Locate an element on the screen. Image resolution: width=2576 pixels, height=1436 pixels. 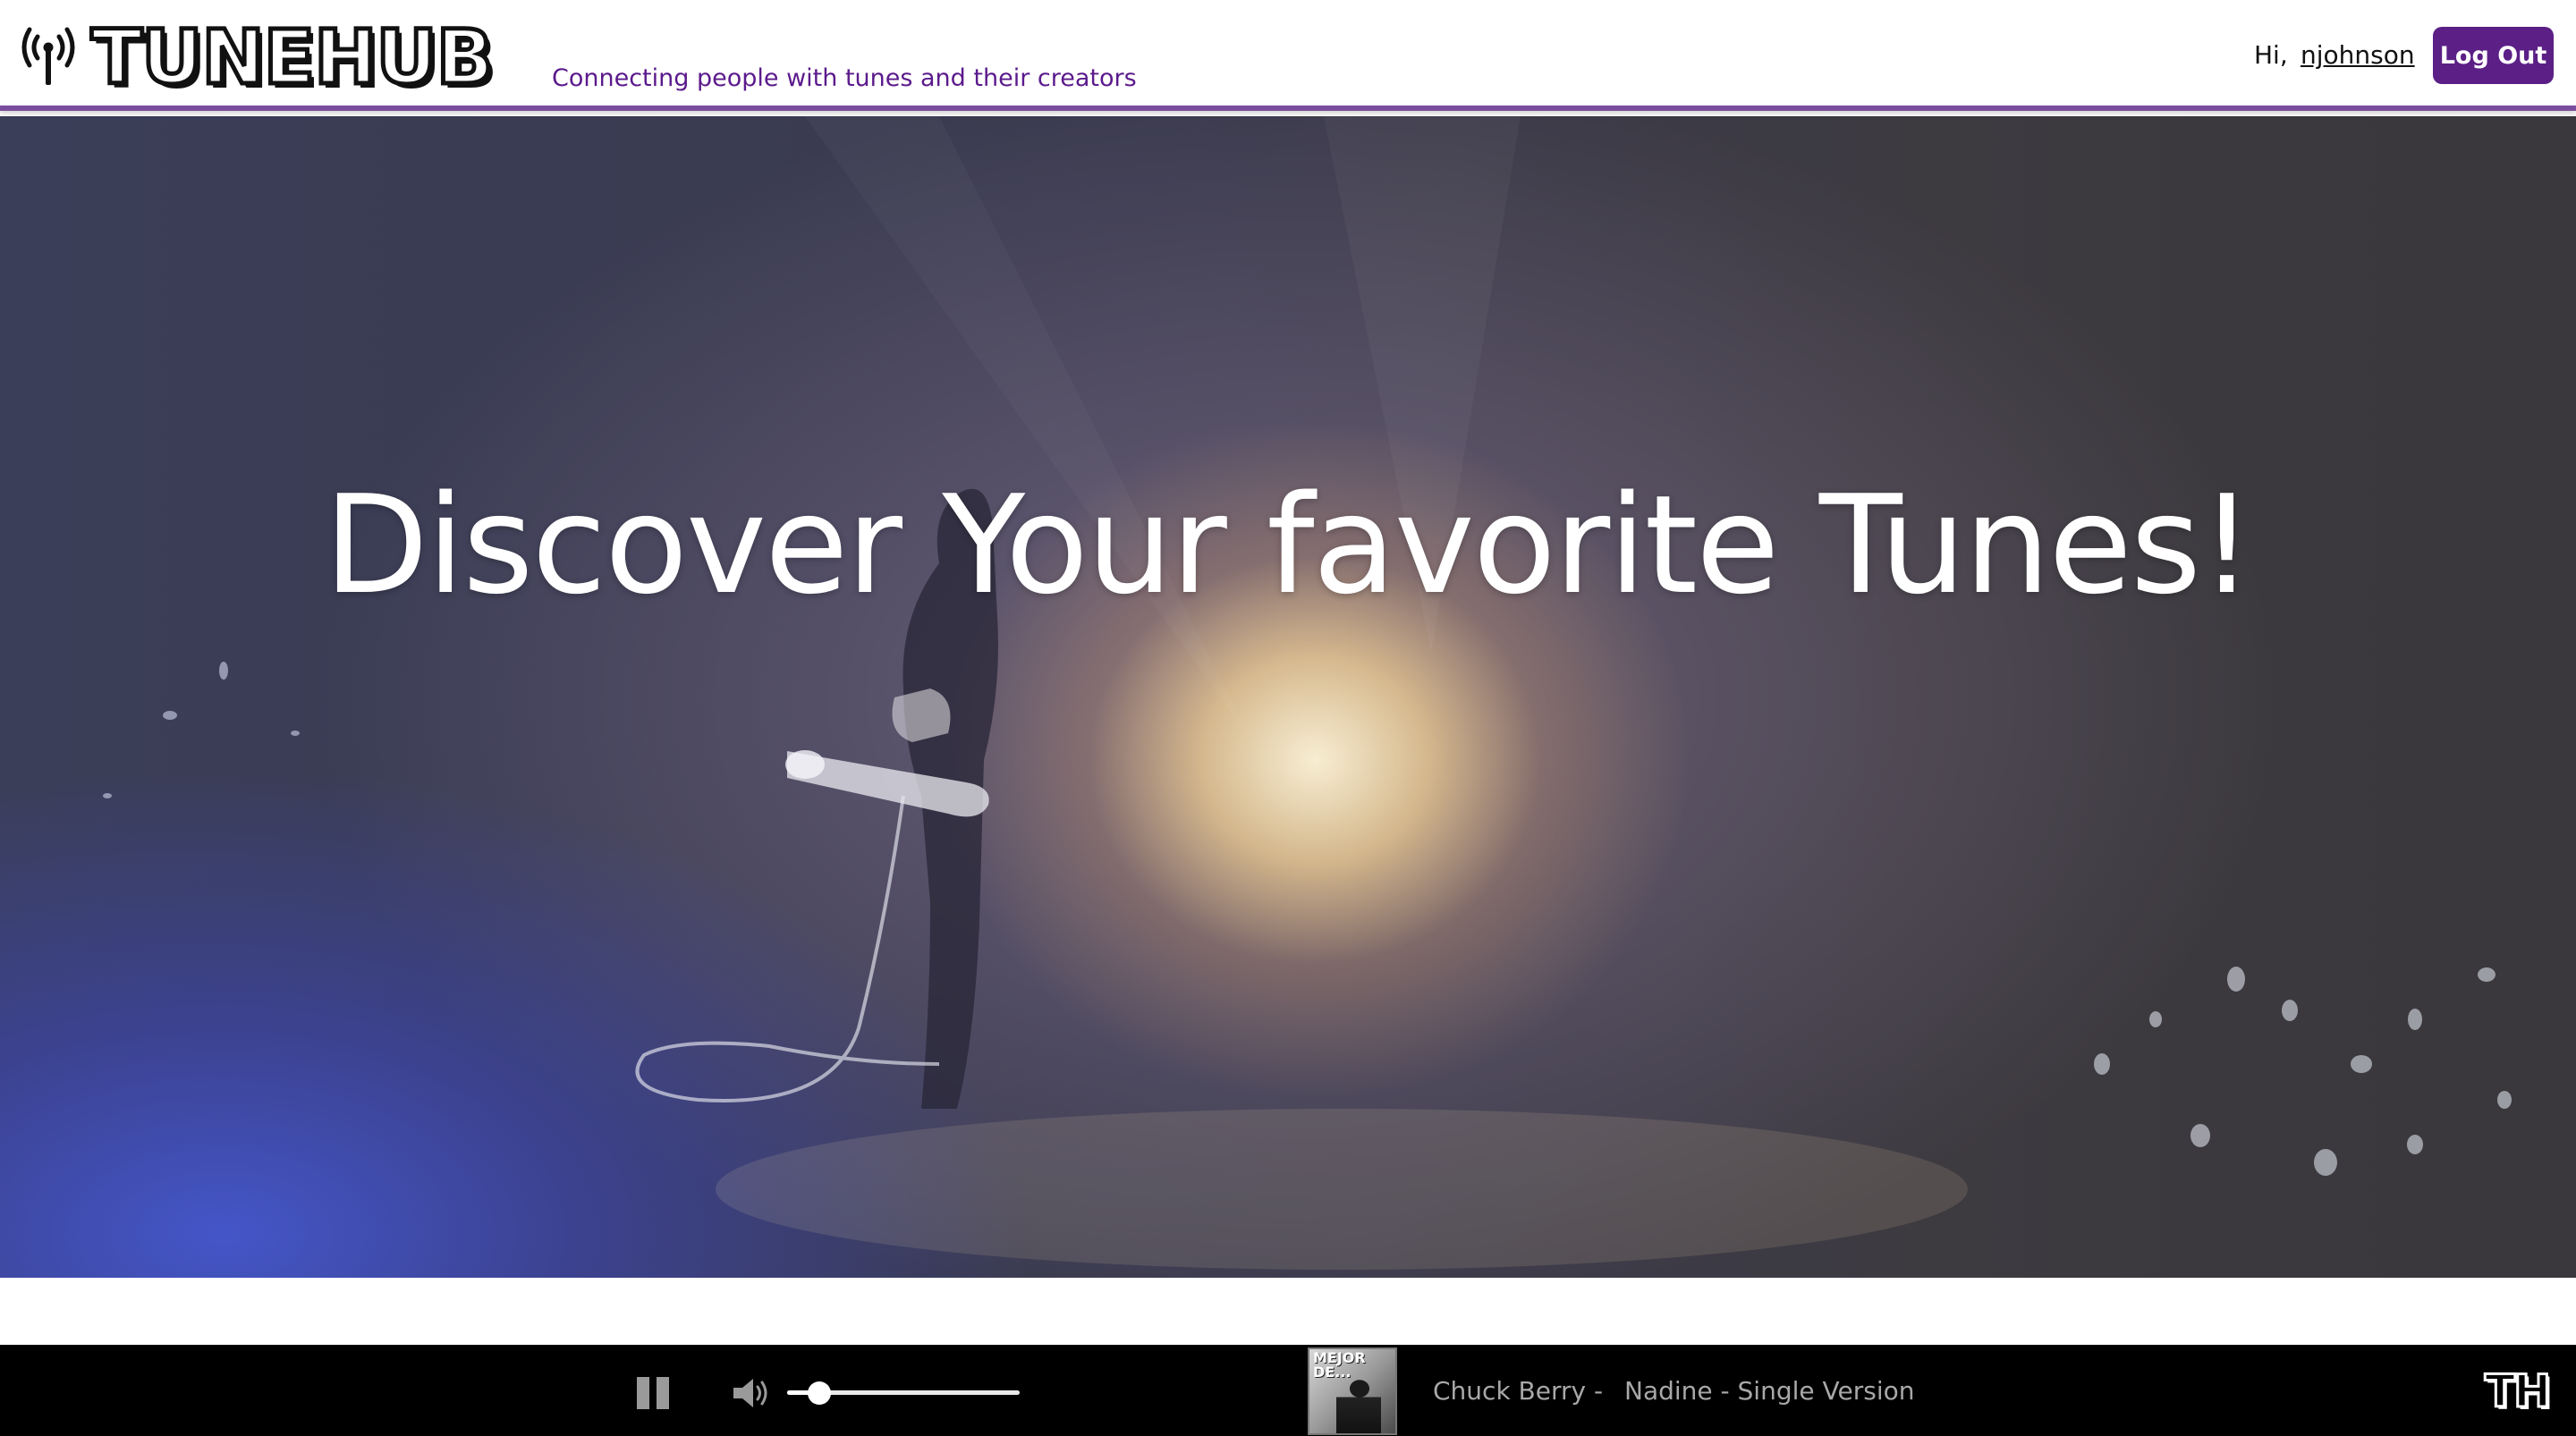
broadcast-antenna-icon is located at coordinates (48, 56).